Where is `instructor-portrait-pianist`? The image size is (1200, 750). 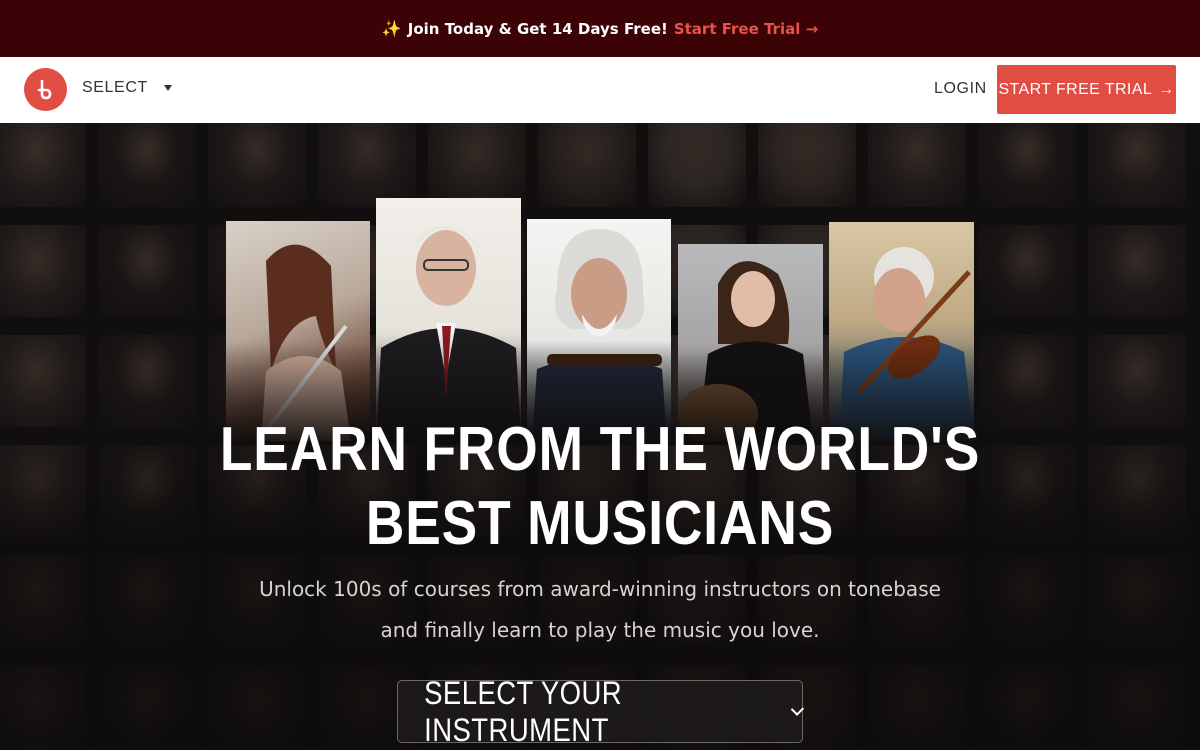 instructor-portrait-pianist is located at coordinates (448, 319).